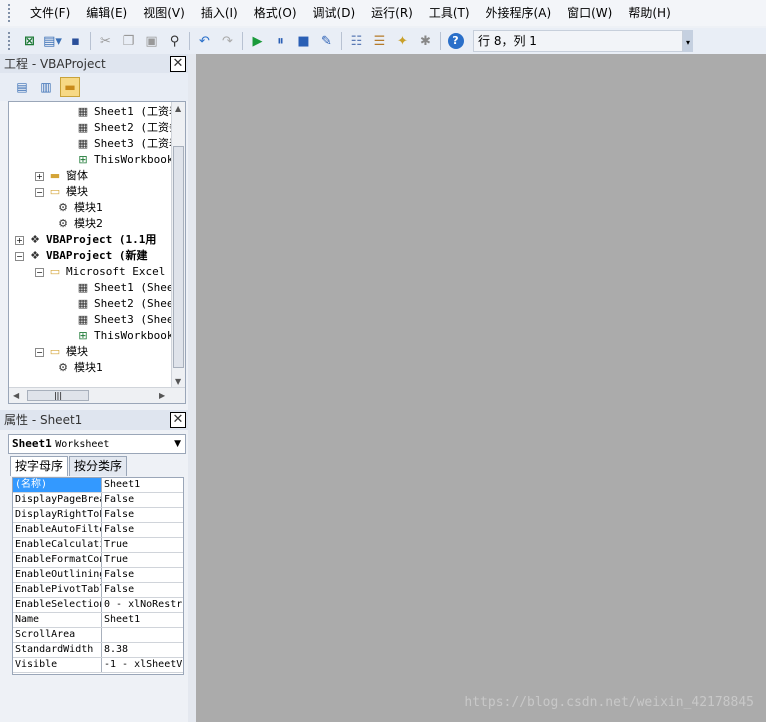 The width and height of the screenshot is (766, 722). Describe the element at coordinates (275, 13) in the screenshot. I see `menu-item: 格式(O)` at that location.